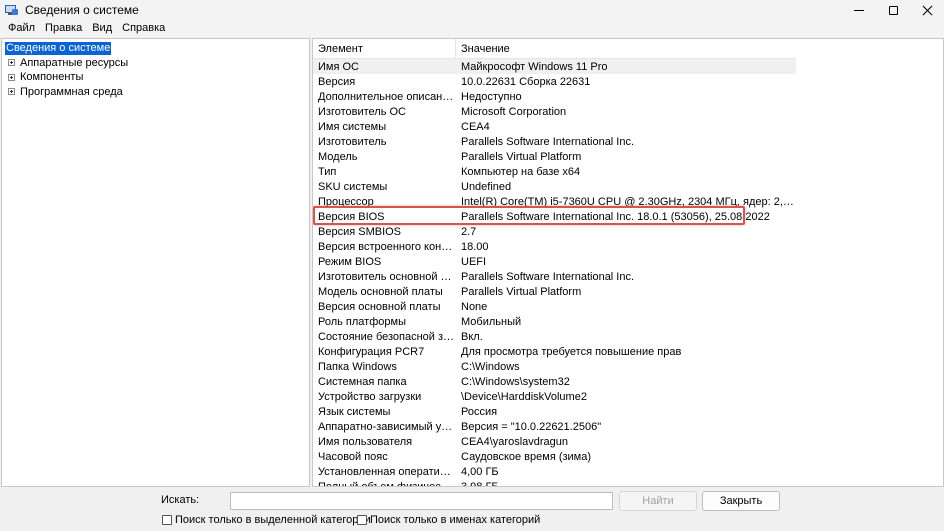  Describe the element at coordinates (352, 141) in the screenshot. I see `row-item-cell: Изготовитель` at that location.